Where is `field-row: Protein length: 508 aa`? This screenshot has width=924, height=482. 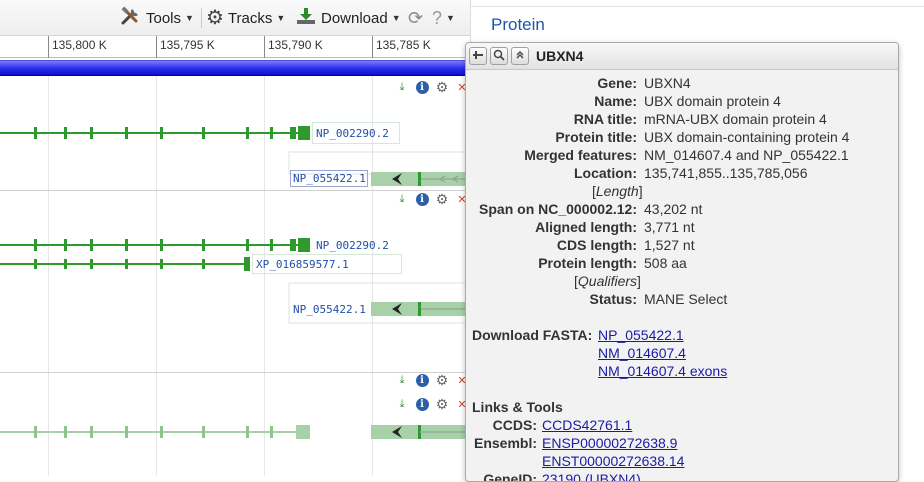
field-row: Protein length: 508 aa is located at coordinates (682, 263).